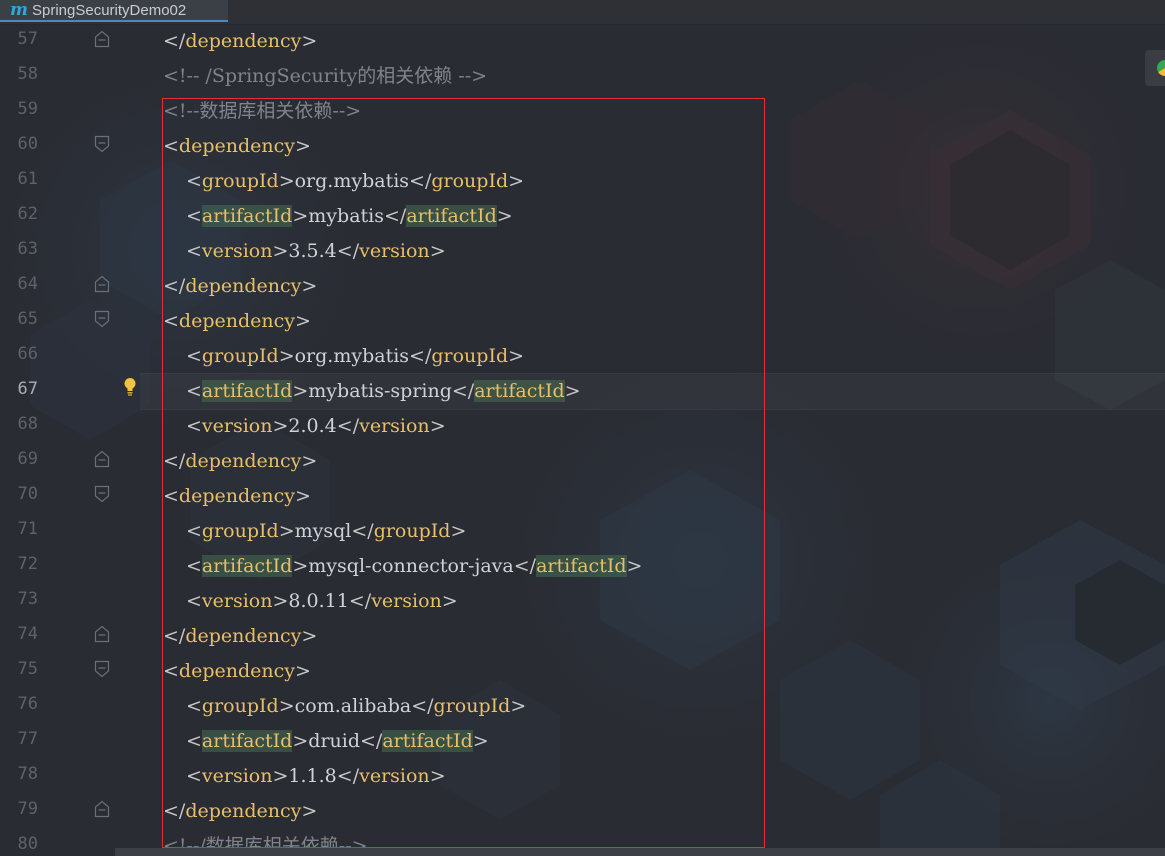 The image size is (1165, 856). What do you see at coordinates (19, 389) in the screenshot?
I see `line-number: 67` at bounding box center [19, 389].